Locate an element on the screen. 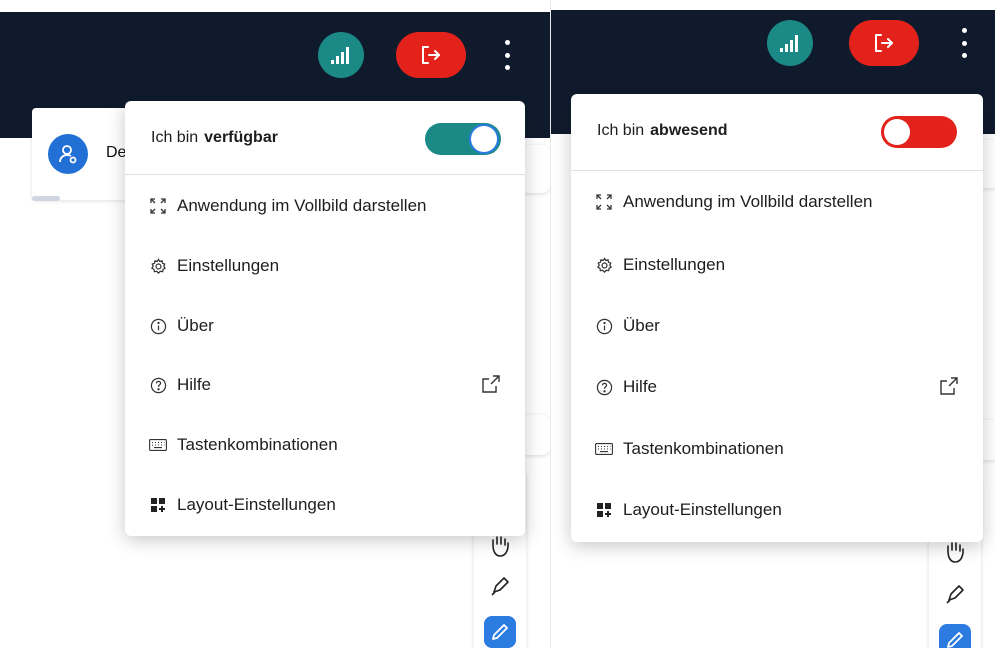 The height and width of the screenshot is (648, 995). status-label: Ich bin abwesend is located at coordinates (662, 130).